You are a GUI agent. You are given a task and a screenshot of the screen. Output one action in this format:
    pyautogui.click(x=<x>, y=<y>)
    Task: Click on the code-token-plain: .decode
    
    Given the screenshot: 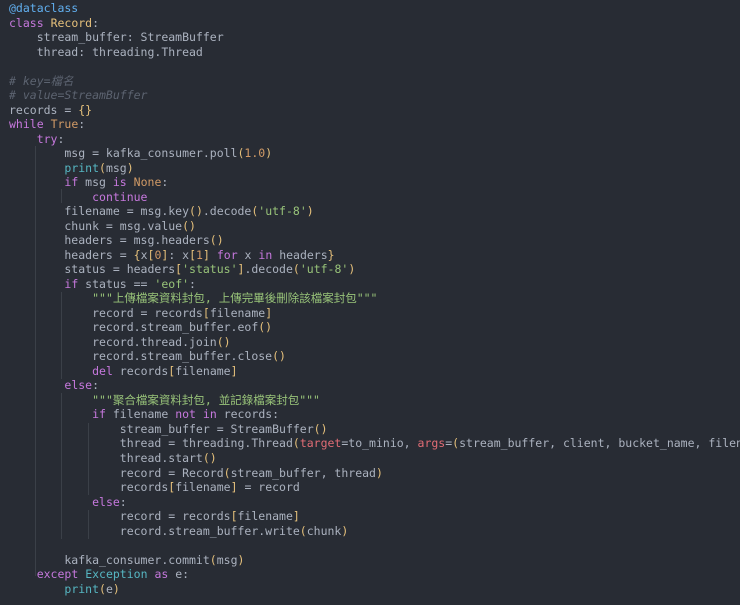 What is the action you would take?
    pyautogui.click(x=227, y=211)
    